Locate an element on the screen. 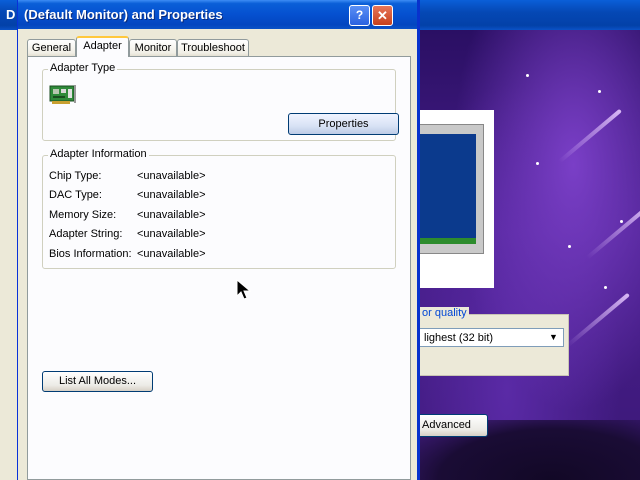  display-properties-title: D is located at coordinates (11, 14).